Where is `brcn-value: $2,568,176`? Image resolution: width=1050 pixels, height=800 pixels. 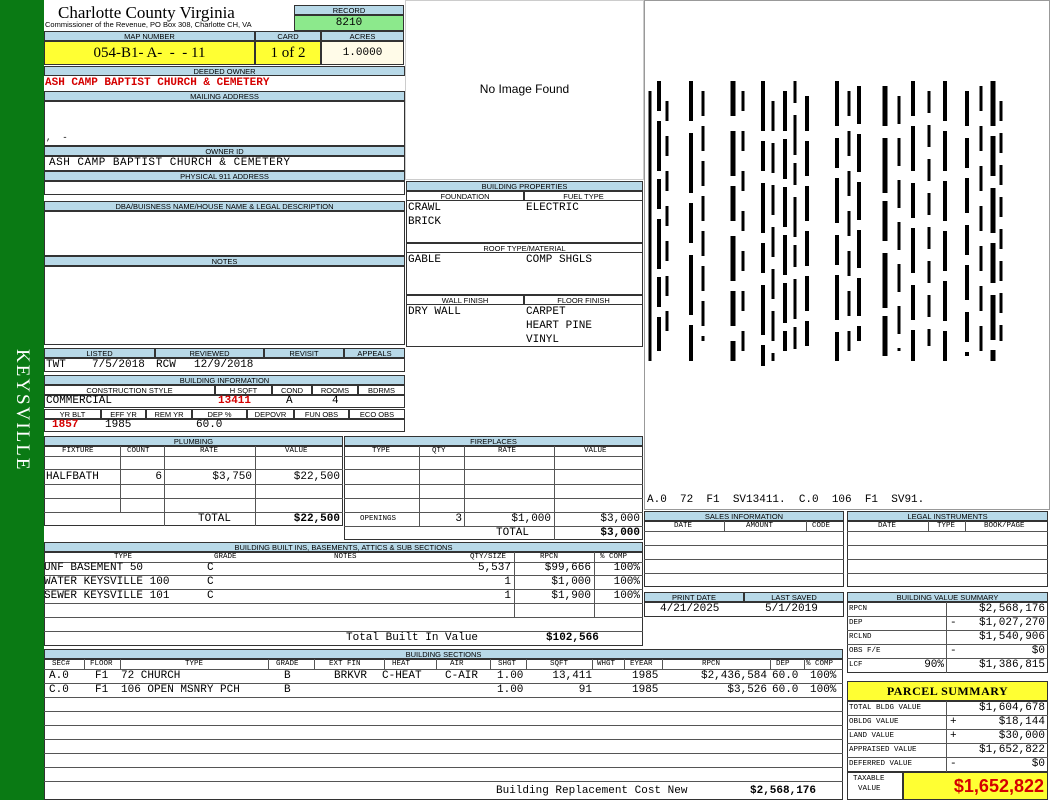
brcn-value: $2,568,176 is located at coordinates (783, 791).